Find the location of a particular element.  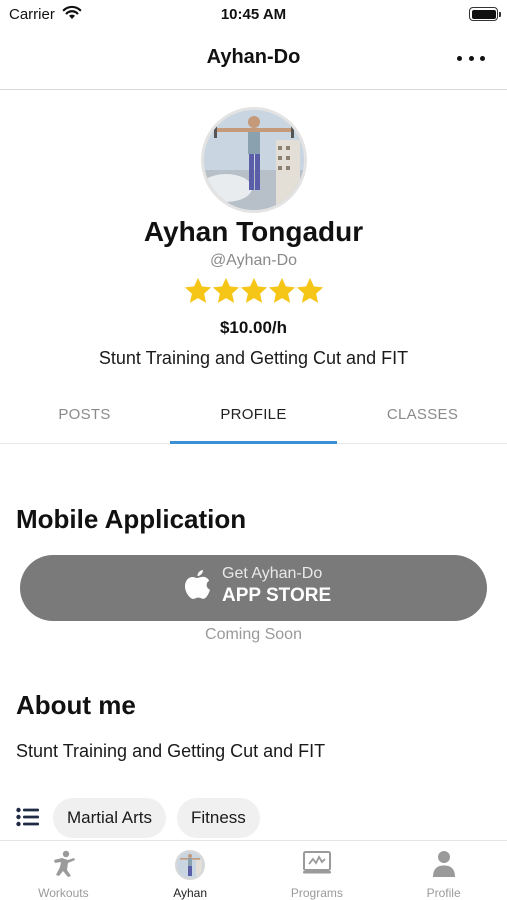

clock: 10:45 AM is located at coordinates (253, 14).